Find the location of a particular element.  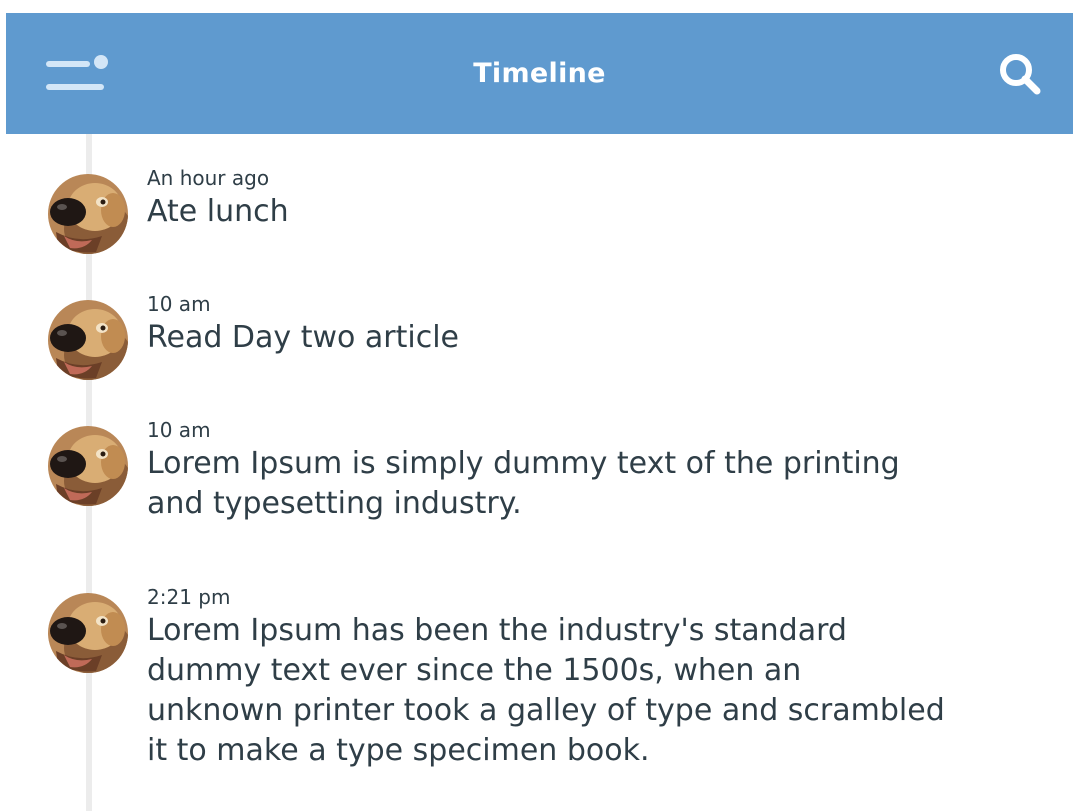

page-title: Timeline is located at coordinates (539, 73).